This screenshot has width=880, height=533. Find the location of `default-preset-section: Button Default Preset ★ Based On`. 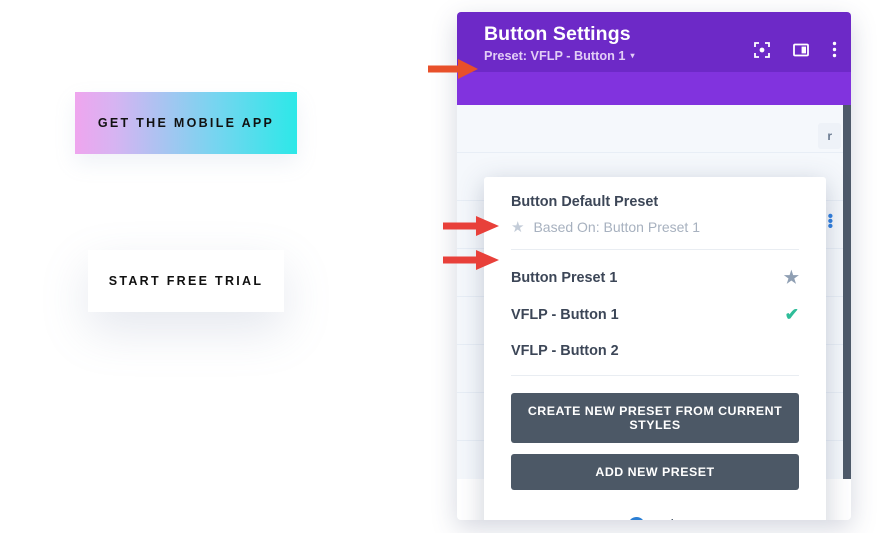

default-preset-section: Button Default Preset ★ Based On is located at coordinates (655, 213).